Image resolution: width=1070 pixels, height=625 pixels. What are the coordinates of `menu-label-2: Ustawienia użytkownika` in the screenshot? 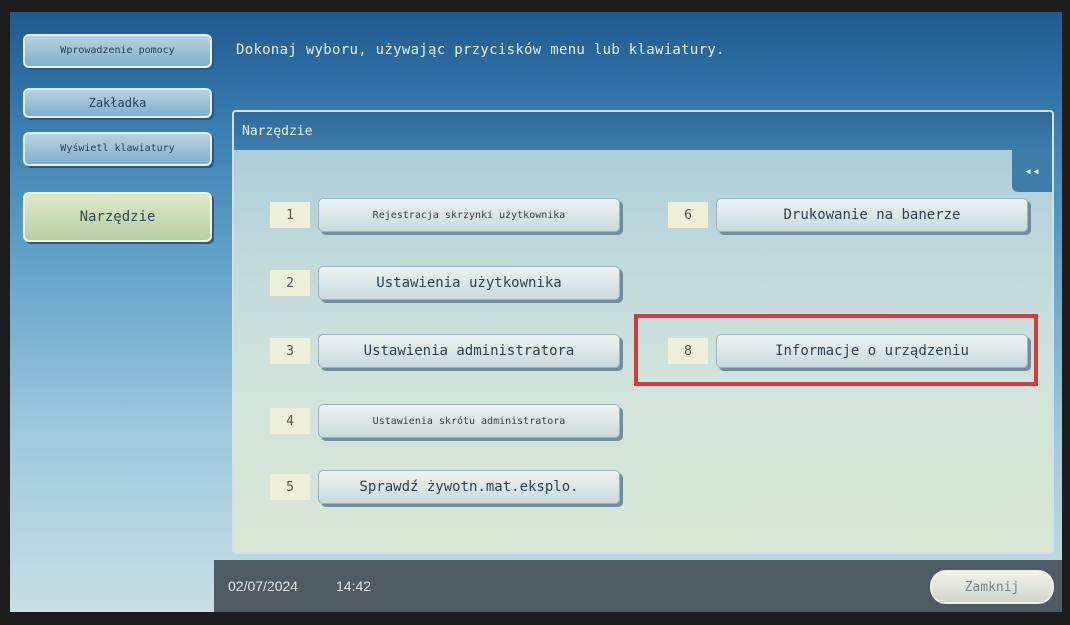 It's located at (469, 282).